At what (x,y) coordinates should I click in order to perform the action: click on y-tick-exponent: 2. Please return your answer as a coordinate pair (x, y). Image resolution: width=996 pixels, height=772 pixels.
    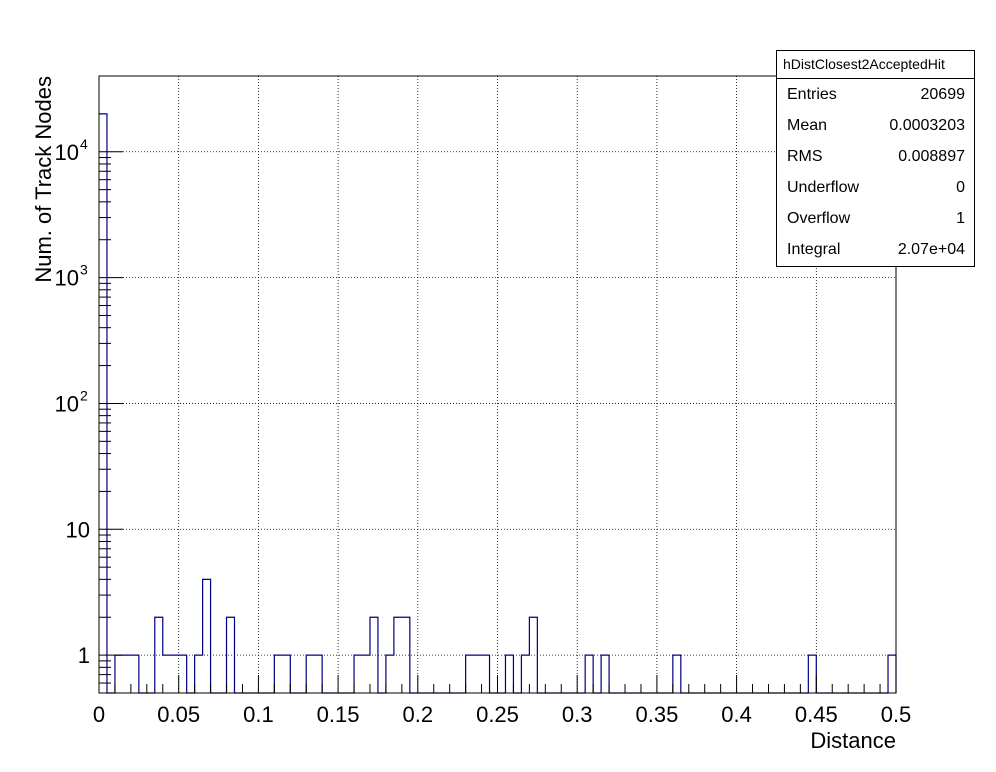
    Looking at the image, I should click on (84, 395).